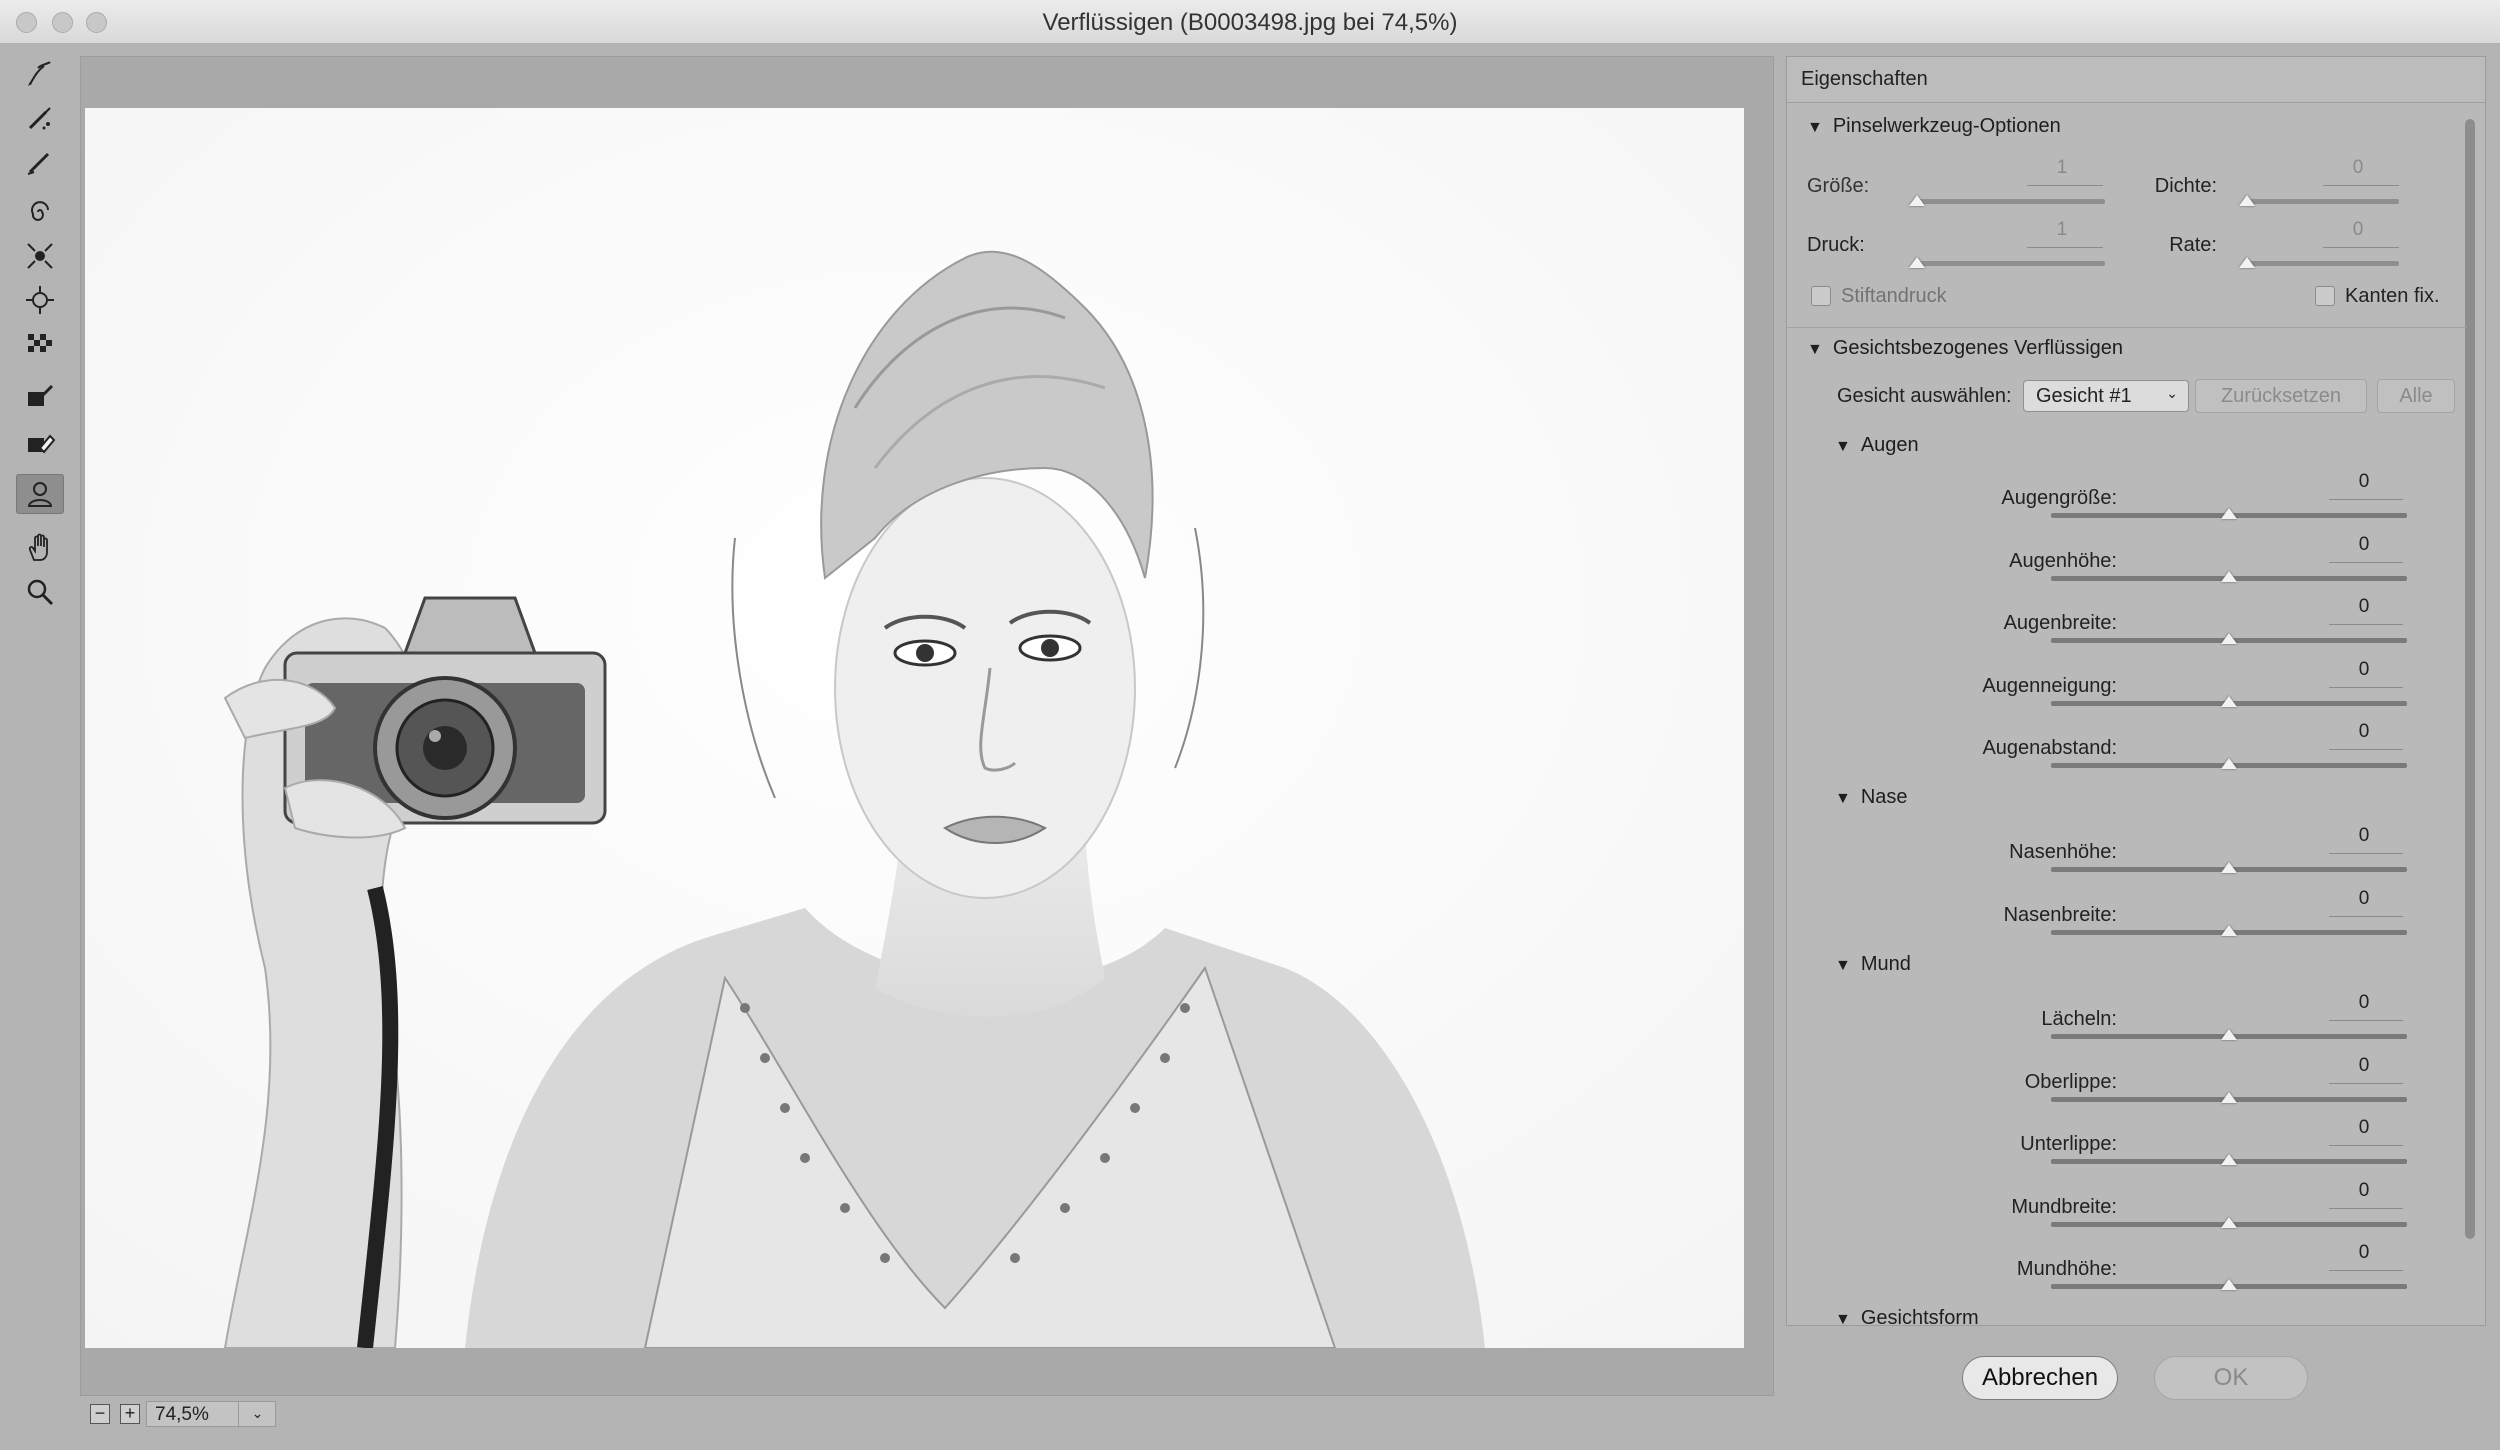 This screenshot has width=2500, height=1450. I want to click on ok-button: OK, so click(2231, 1378).